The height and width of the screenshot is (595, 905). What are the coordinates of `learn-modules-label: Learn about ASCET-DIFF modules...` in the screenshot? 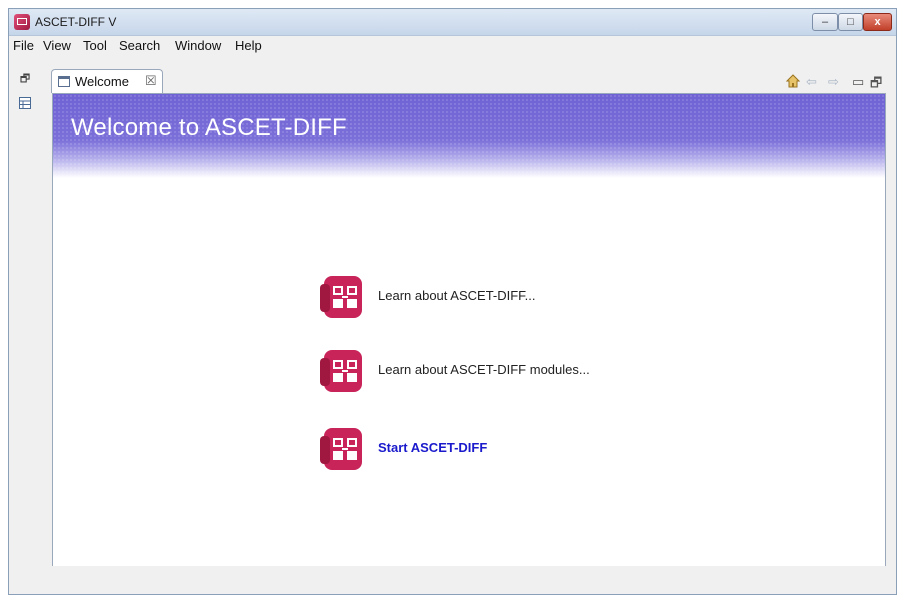 It's located at (484, 369).